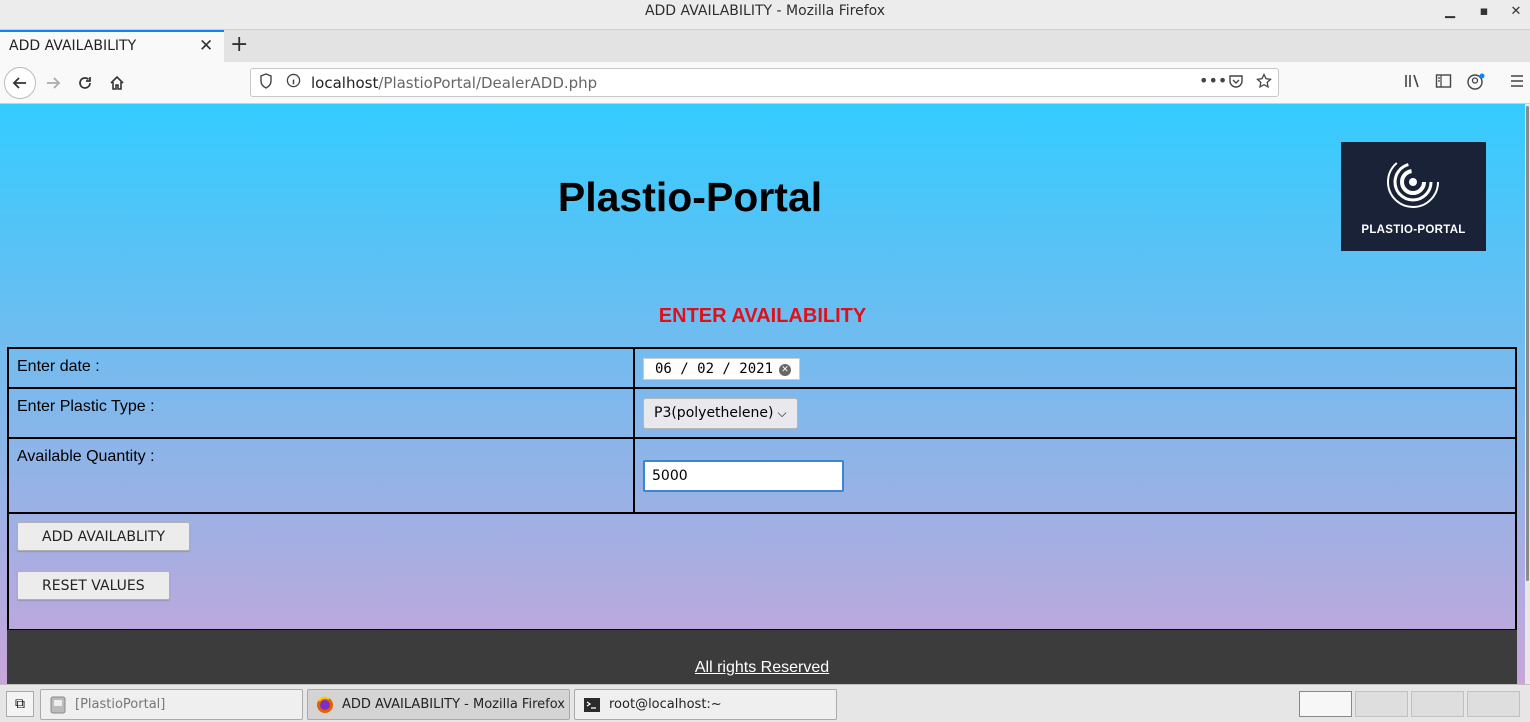  What do you see at coordinates (206, 46) in the screenshot?
I see `tab-close-icon: ✕` at bounding box center [206, 46].